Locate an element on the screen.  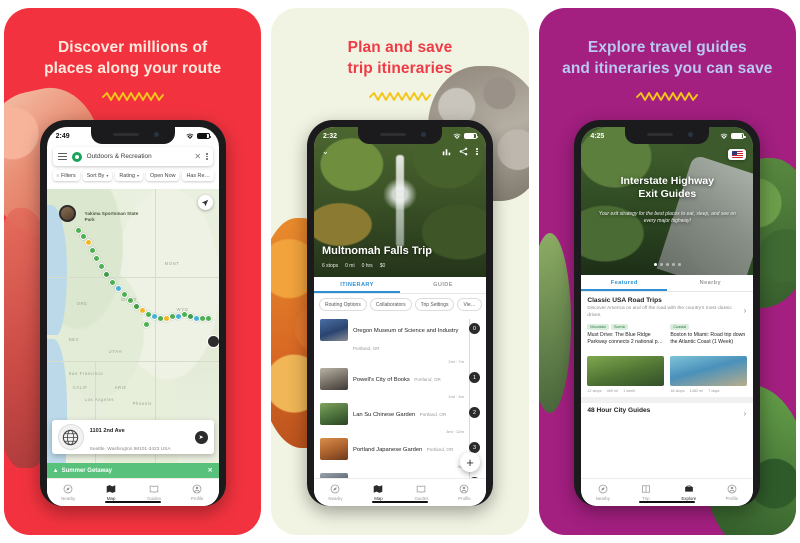
tab-explore: Explore is located at coordinates (688, 492).